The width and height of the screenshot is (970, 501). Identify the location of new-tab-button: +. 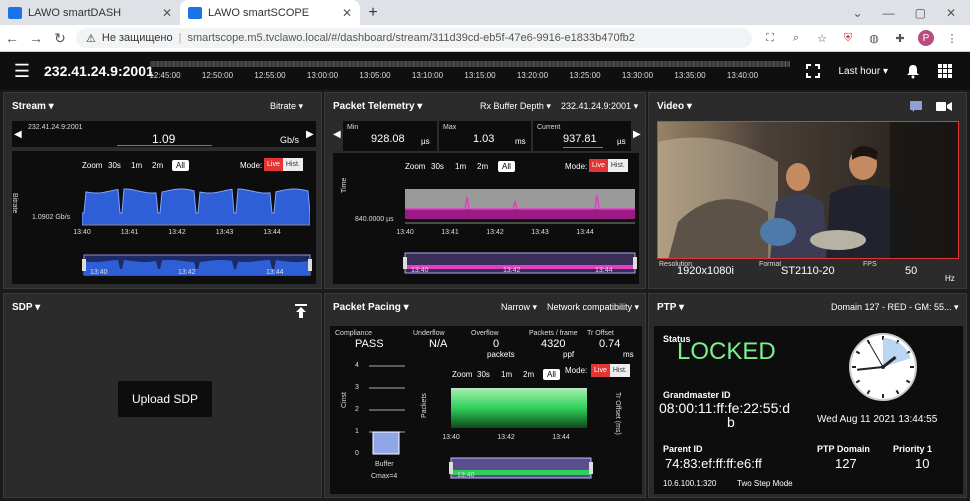
(373, 12).